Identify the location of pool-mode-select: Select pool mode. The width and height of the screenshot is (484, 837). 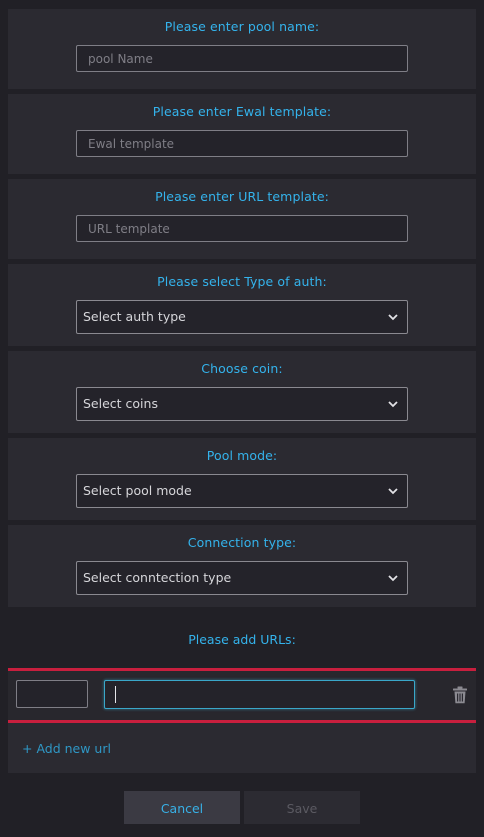
(242, 491).